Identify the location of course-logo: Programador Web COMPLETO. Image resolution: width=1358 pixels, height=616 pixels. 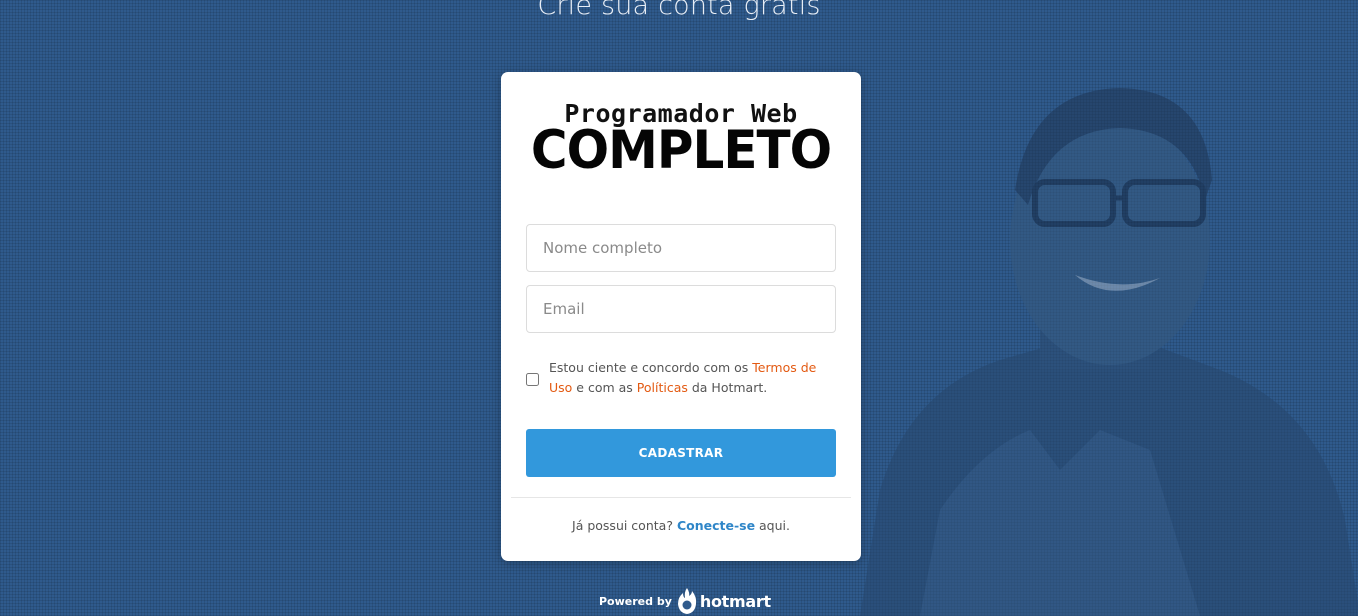
(681, 140).